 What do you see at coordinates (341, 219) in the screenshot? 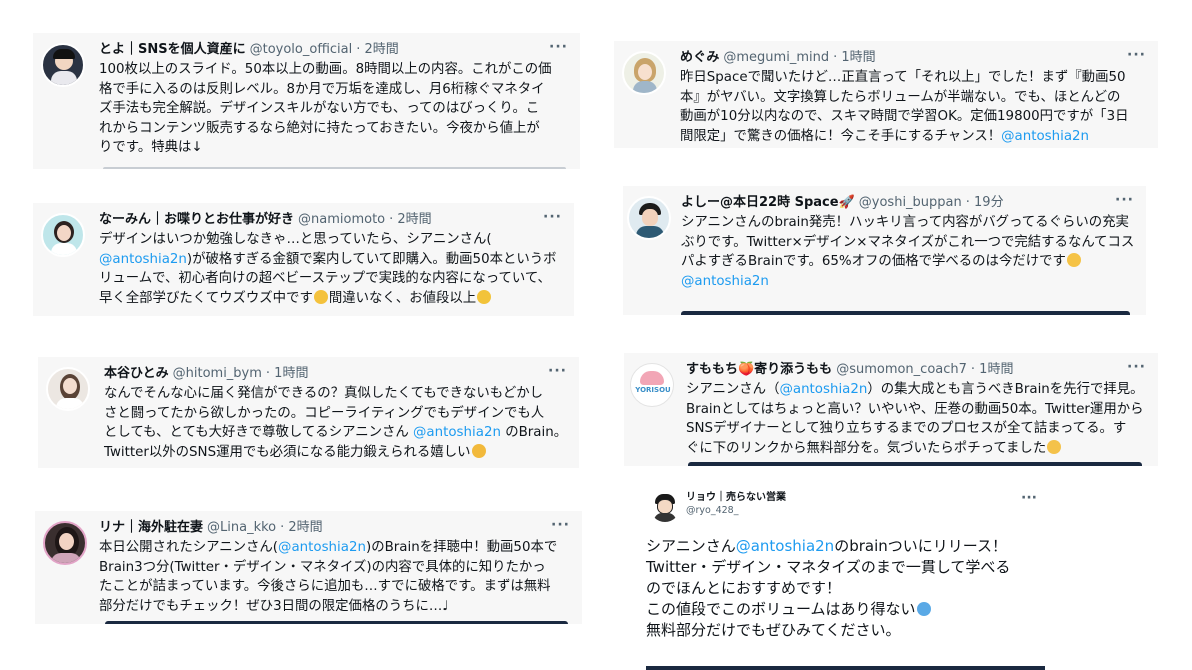
I see `user-handle: @namiomoto` at bounding box center [341, 219].